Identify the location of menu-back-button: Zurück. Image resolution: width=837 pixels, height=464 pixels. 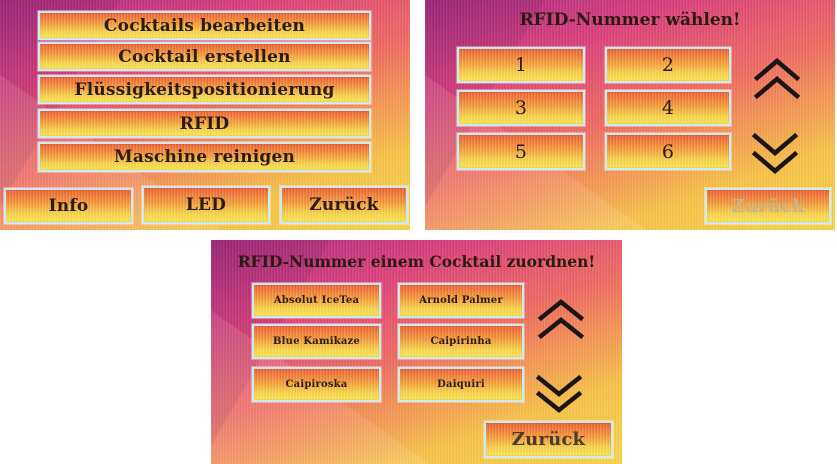
(344, 205).